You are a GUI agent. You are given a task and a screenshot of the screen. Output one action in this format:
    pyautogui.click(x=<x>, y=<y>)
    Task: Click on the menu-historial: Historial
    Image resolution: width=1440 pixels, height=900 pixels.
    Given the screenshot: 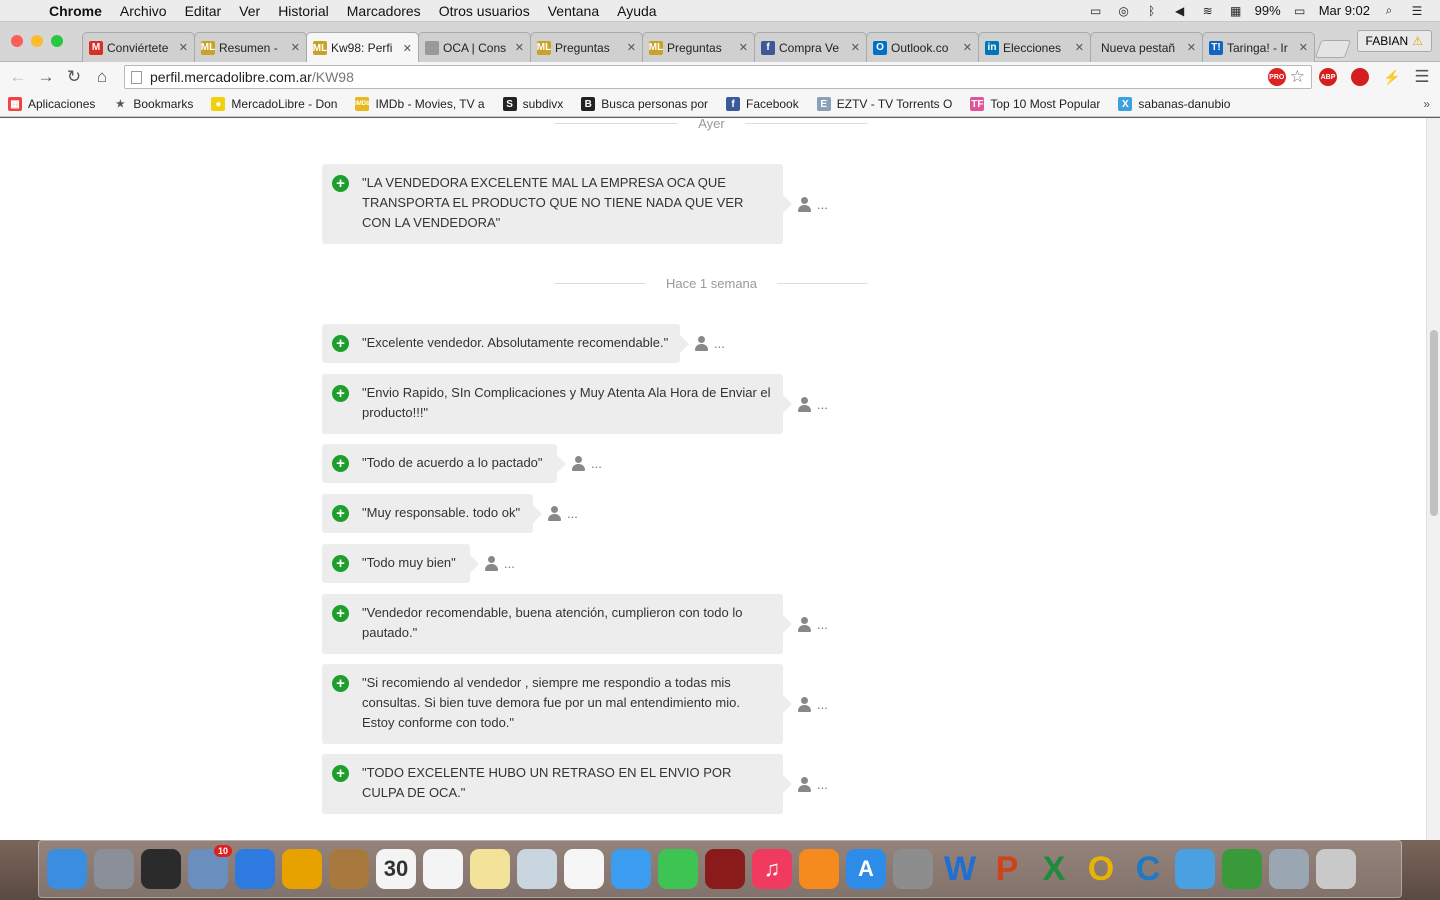 What is the action you would take?
    pyautogui.click(x=303, y=11)
    